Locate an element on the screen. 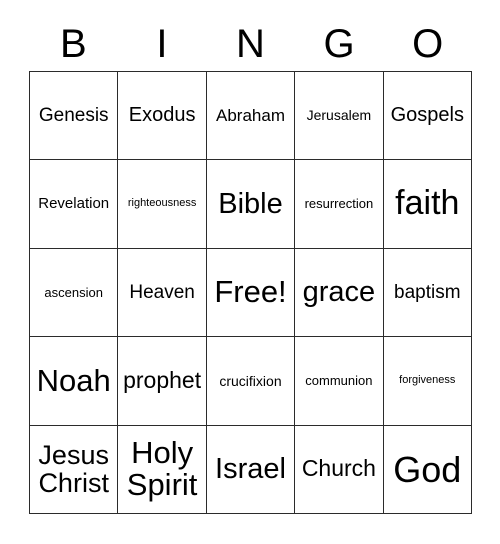 This screenshot has width=500, height=544. bingo-cell-i4: prophet is located at coordinates (162, 381).